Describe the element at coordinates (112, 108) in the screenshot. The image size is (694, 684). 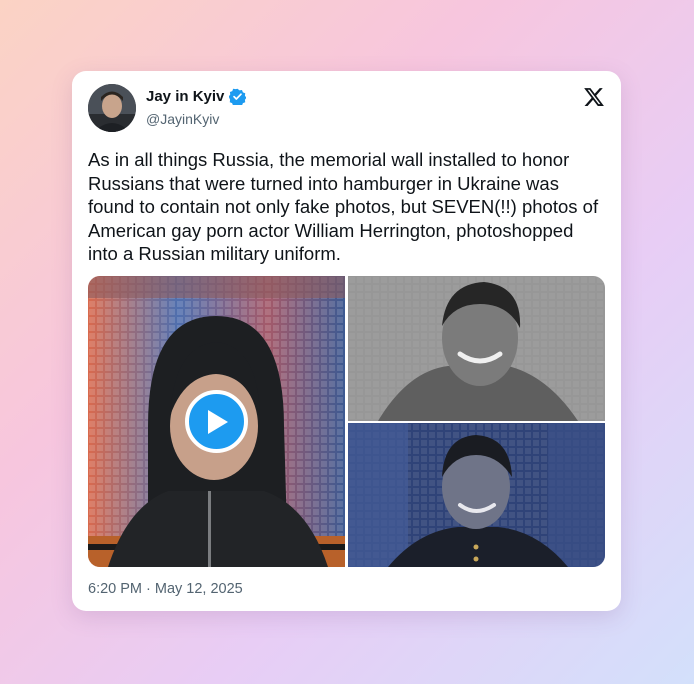
I see `avatar` at that location.